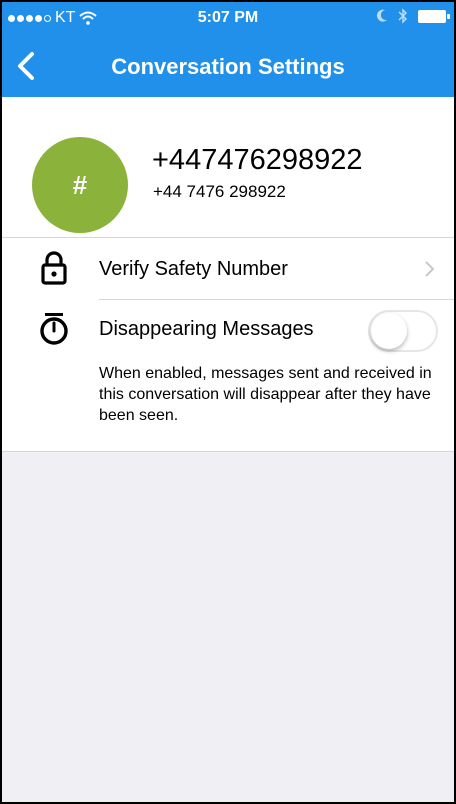 The height and width of the screenshot is (804, 456). I want to click on verify-safety-number-row: Verify Safety Number, so click(228, 269).